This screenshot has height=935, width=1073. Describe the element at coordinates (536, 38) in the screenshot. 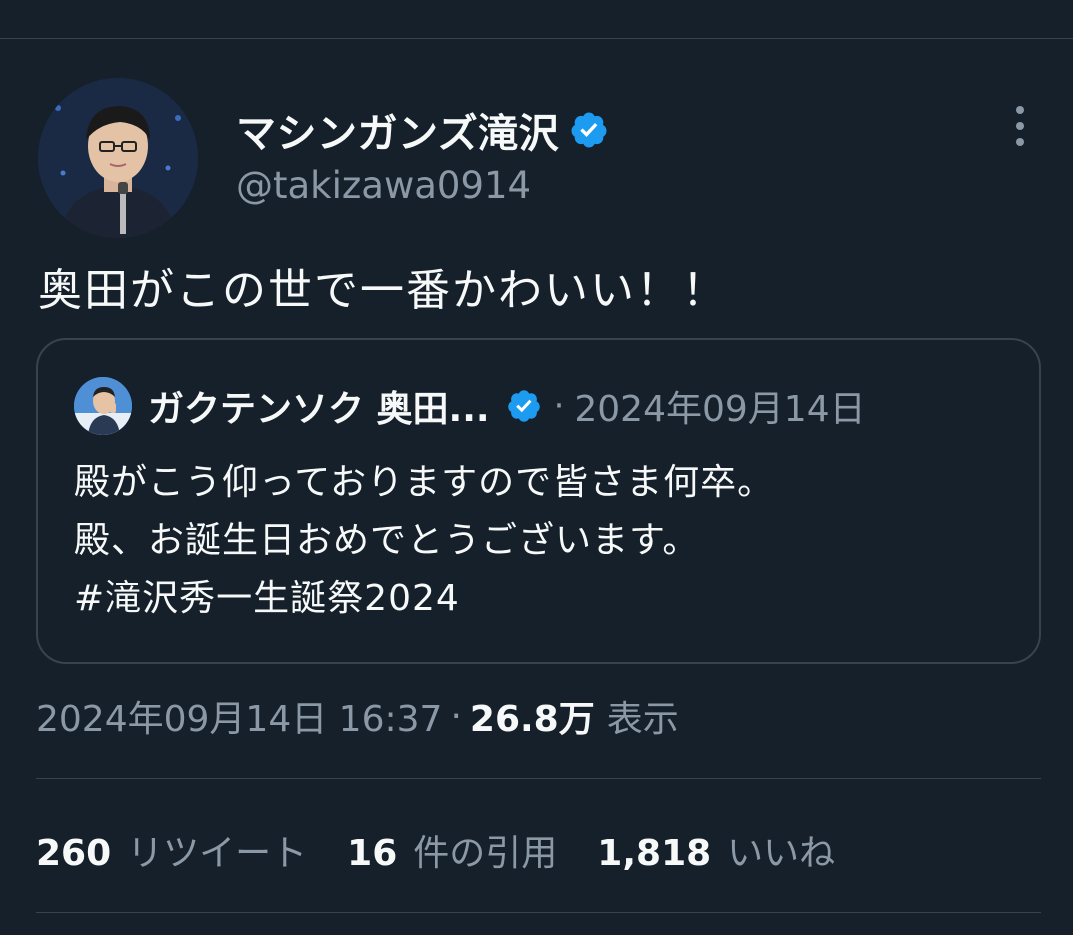

I see `top-divider` at that location.